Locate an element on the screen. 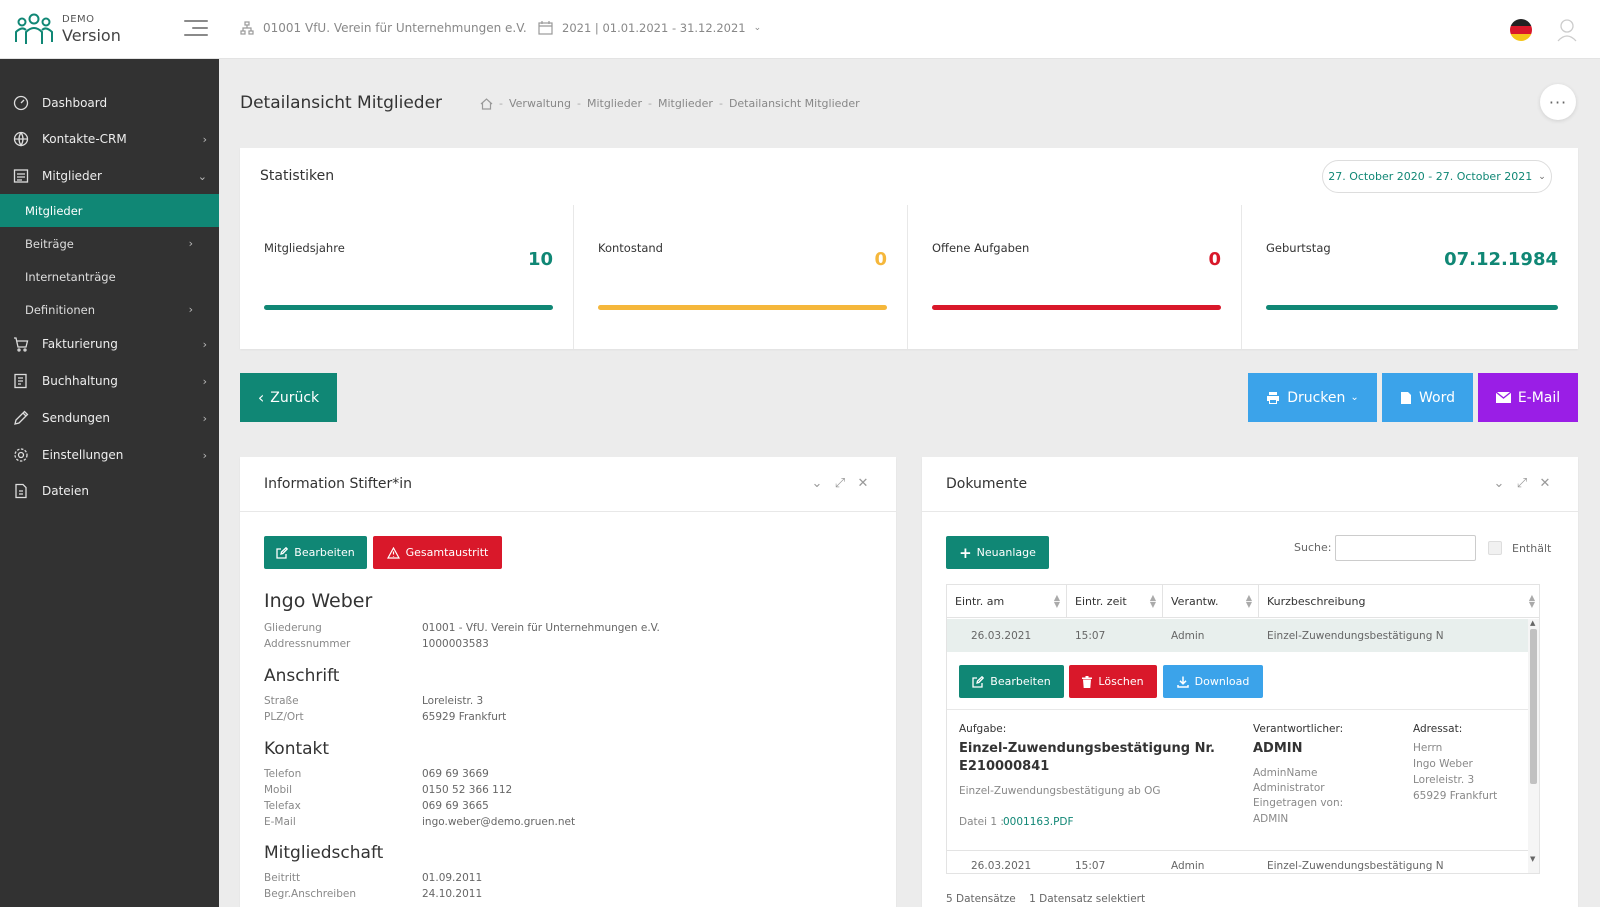 This screenshot has height=907, width=1600. search-input is located at coordinates (1405, 548).